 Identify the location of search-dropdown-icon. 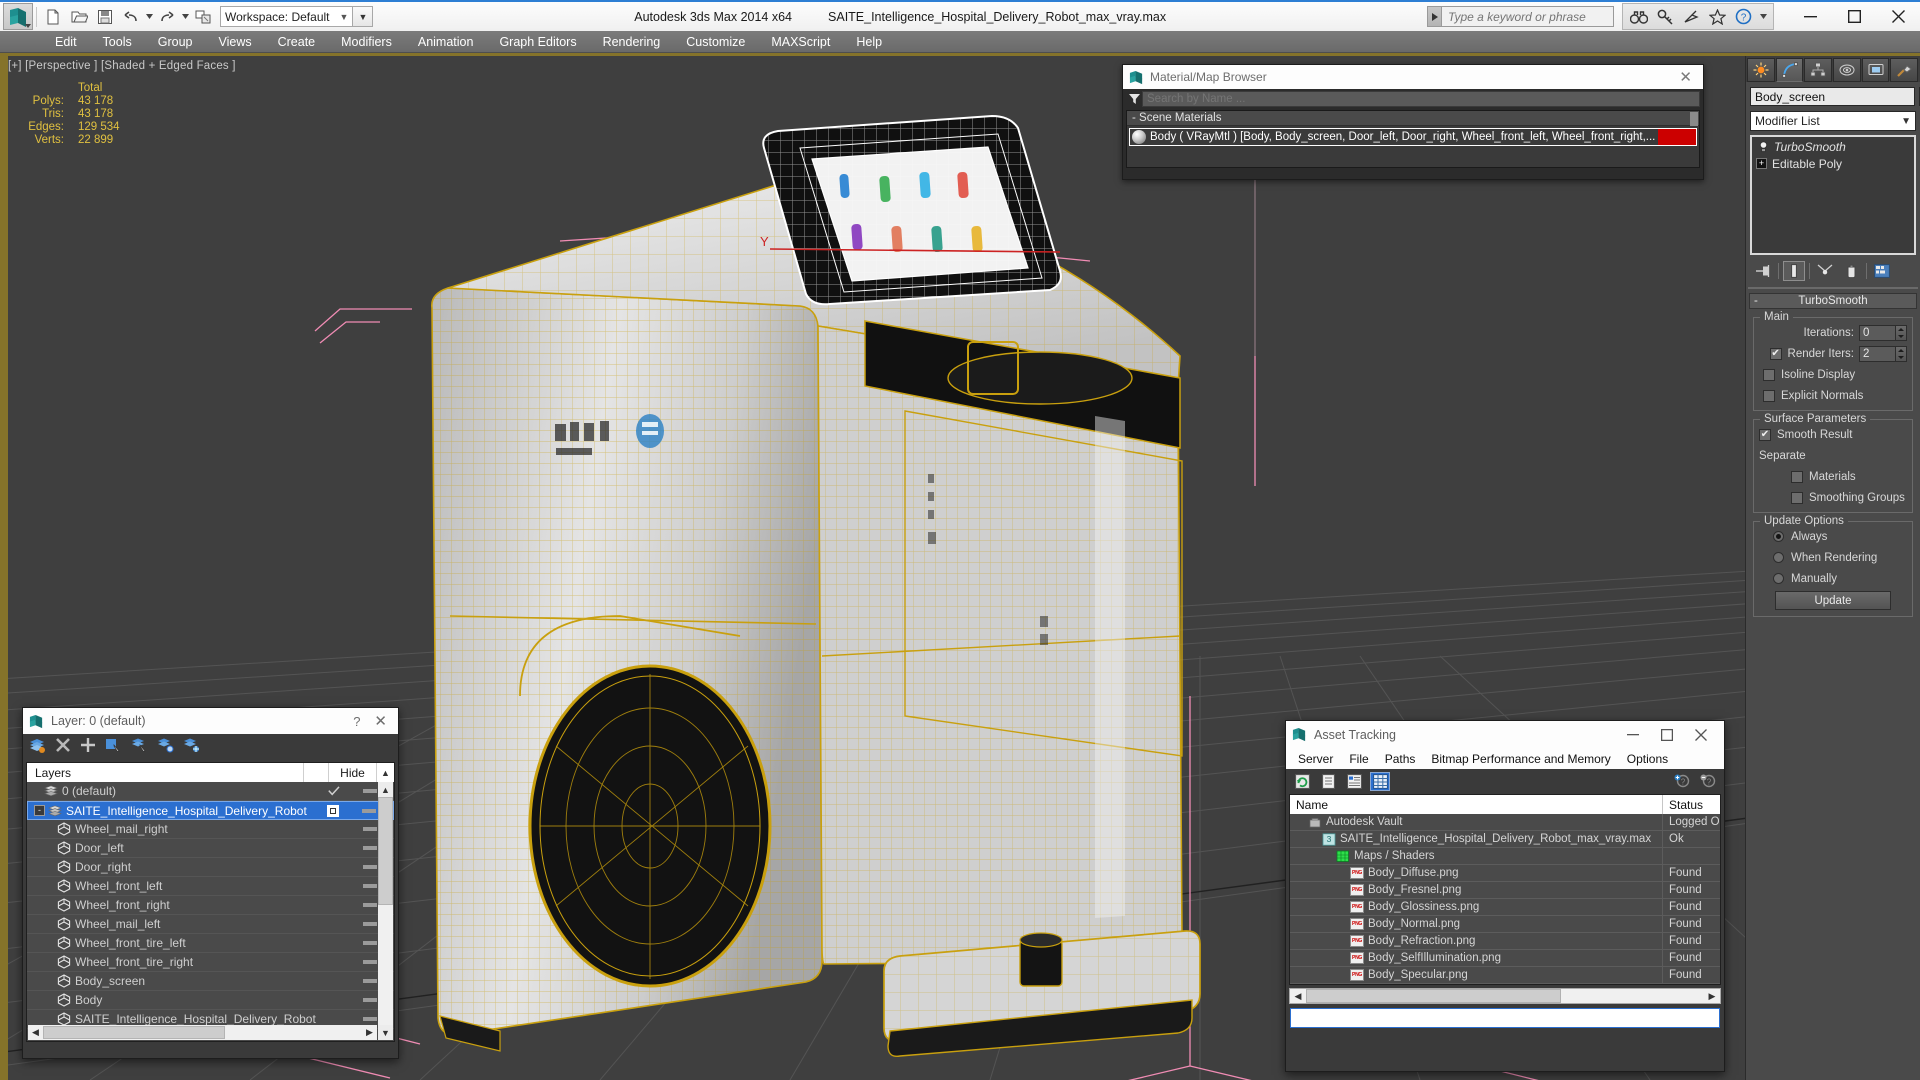
(1434, 16).